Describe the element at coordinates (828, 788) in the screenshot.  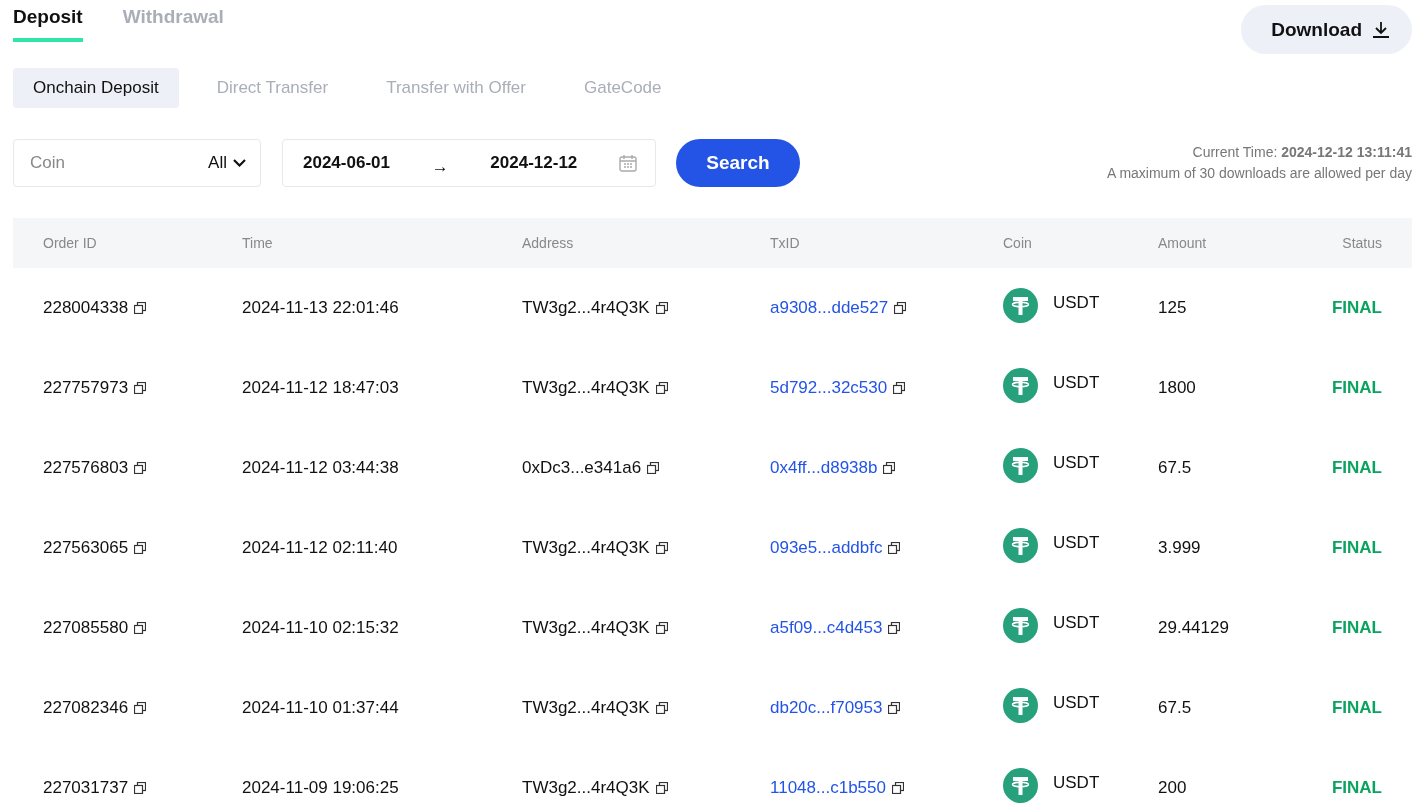
I see `txid-link: 11048...c1b550` at that location.